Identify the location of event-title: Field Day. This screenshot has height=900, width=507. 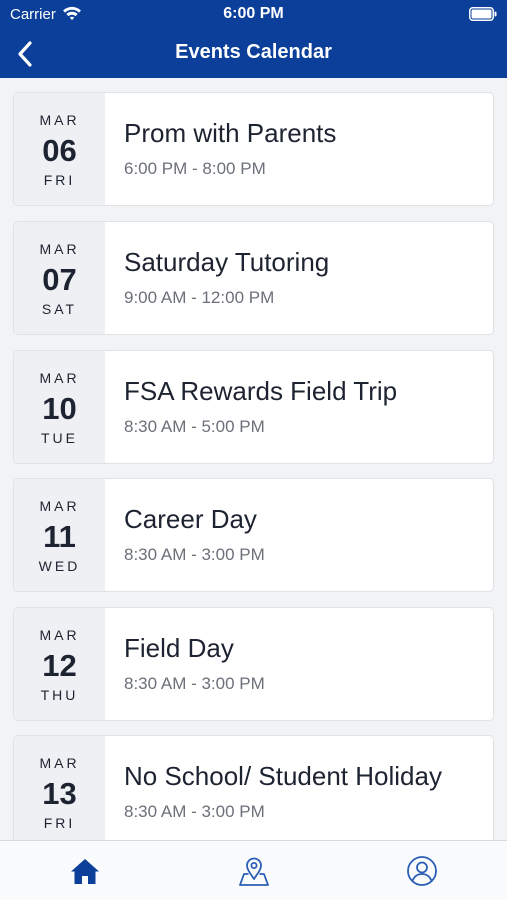
(179, 648).